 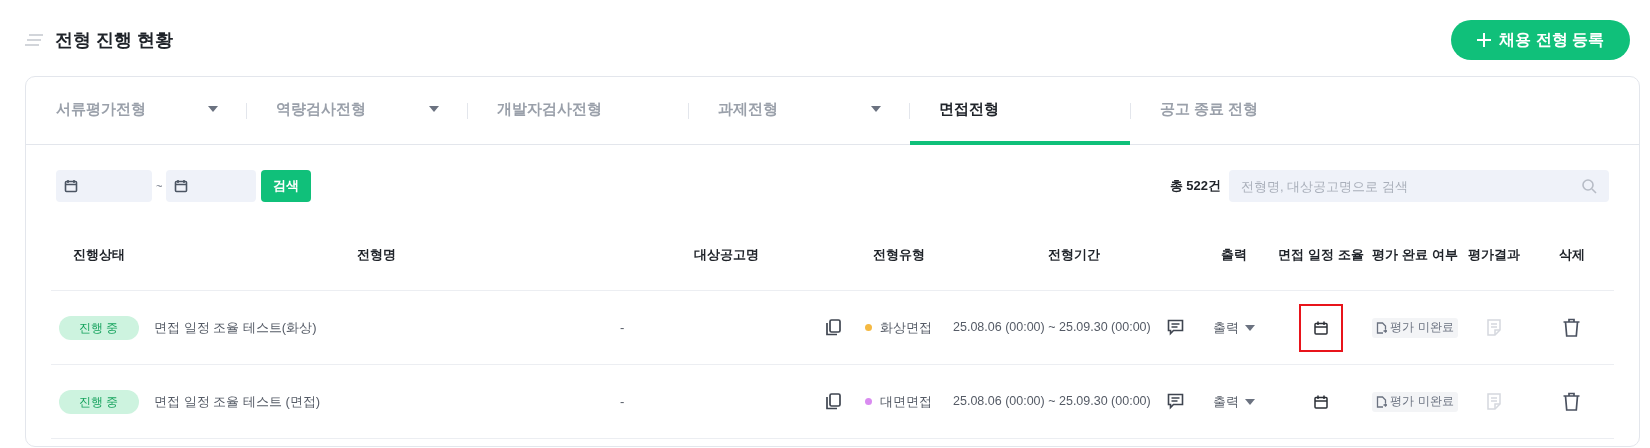 I want to click on column-header: 평가 완료 여부, so click(x=1415, y=254).